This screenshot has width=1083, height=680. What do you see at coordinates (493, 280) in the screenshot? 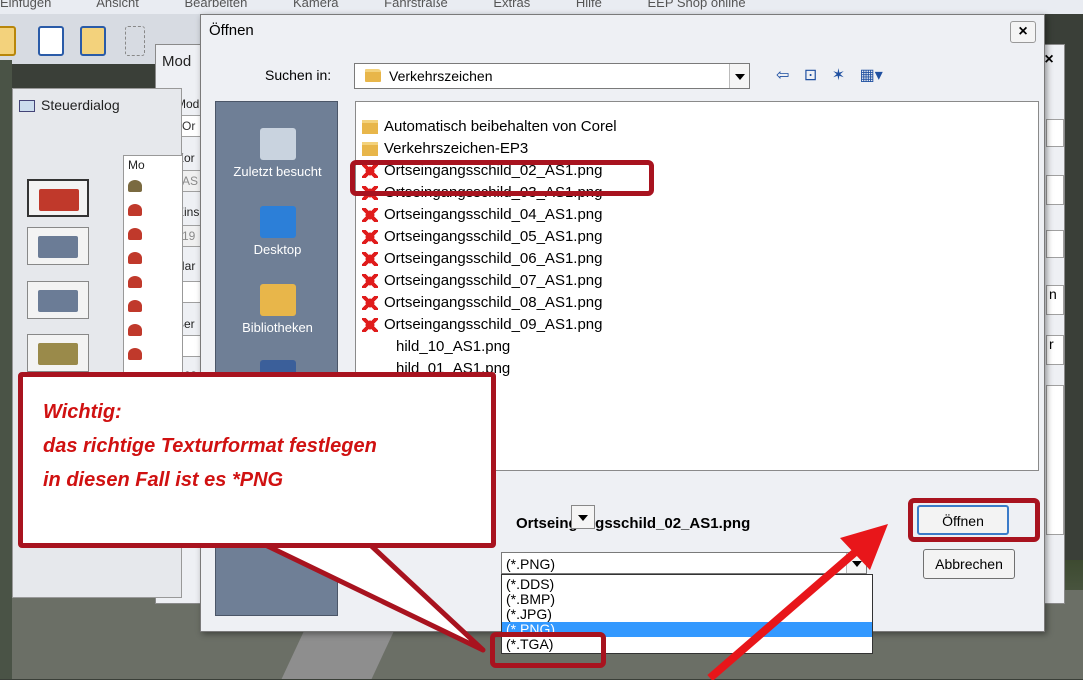
I see `file-name: Ortseingangsschild_07_AS1.png` at bounding box center [493, 280].